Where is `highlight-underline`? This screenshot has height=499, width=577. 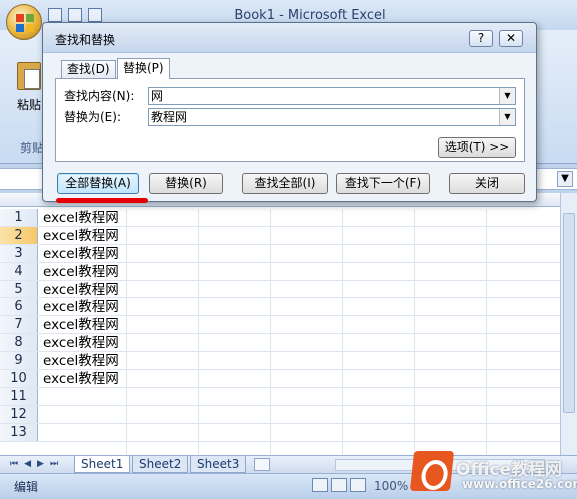 highlight-underline is located at coordinates (102, 200).